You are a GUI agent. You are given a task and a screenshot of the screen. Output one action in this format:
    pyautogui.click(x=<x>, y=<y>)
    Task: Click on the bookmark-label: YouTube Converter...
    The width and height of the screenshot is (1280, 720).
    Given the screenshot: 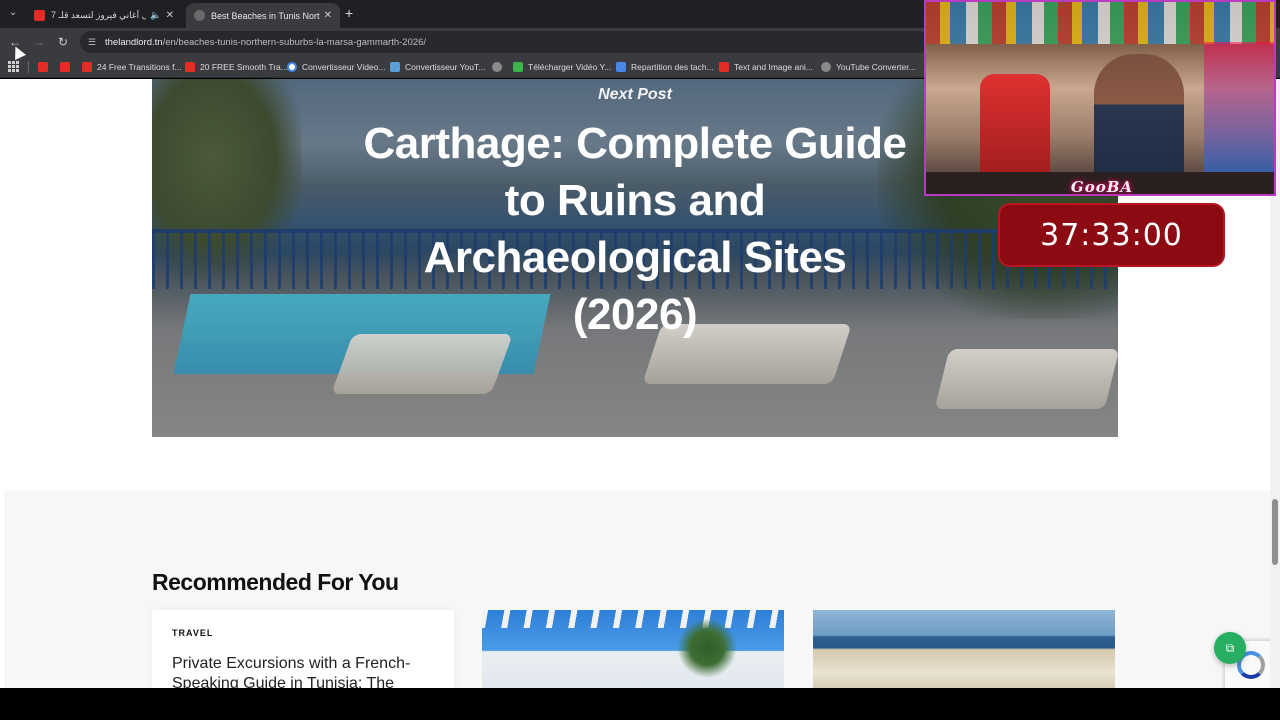 What is the action you would take?
    pyautogui.click(x=876, y=67)
    